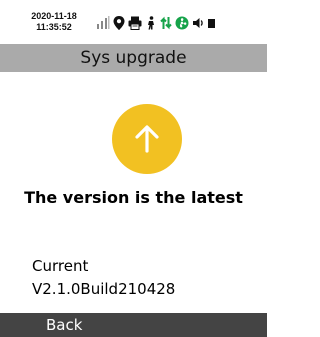 This screenshot has height=337, width=320. I want to click on date-time: 2020-11-18 11:35:52, so click(54, 22).